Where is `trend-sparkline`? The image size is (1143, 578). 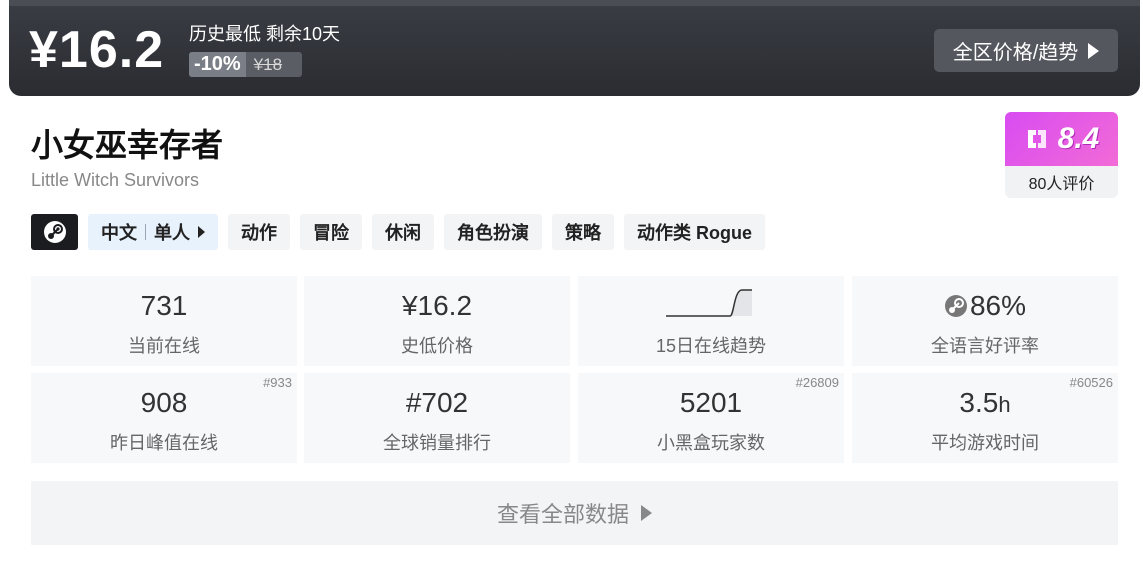
trend-sparkline is located at coordinates (709, 303).